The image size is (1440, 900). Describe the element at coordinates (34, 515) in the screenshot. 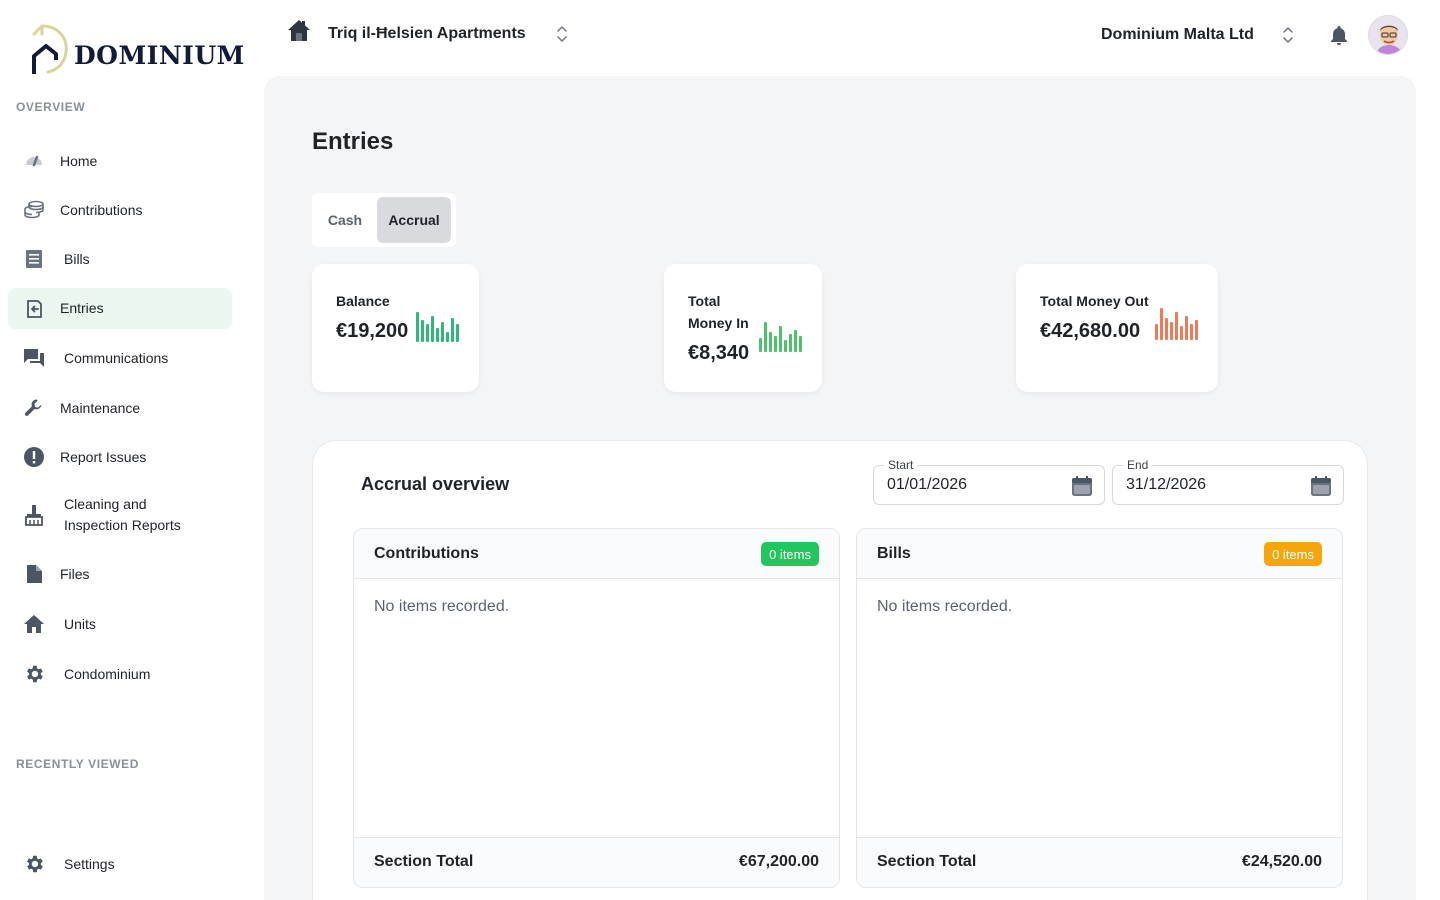

I see `broom-icon` at that location.